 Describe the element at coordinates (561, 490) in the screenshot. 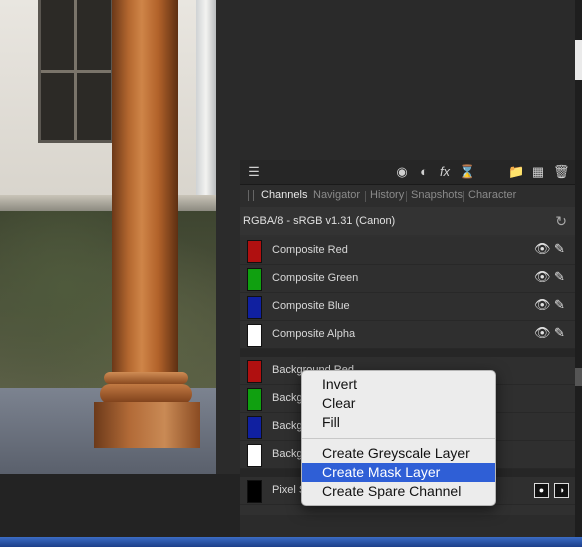

I see `half-fill-icon: ◑` at that location.